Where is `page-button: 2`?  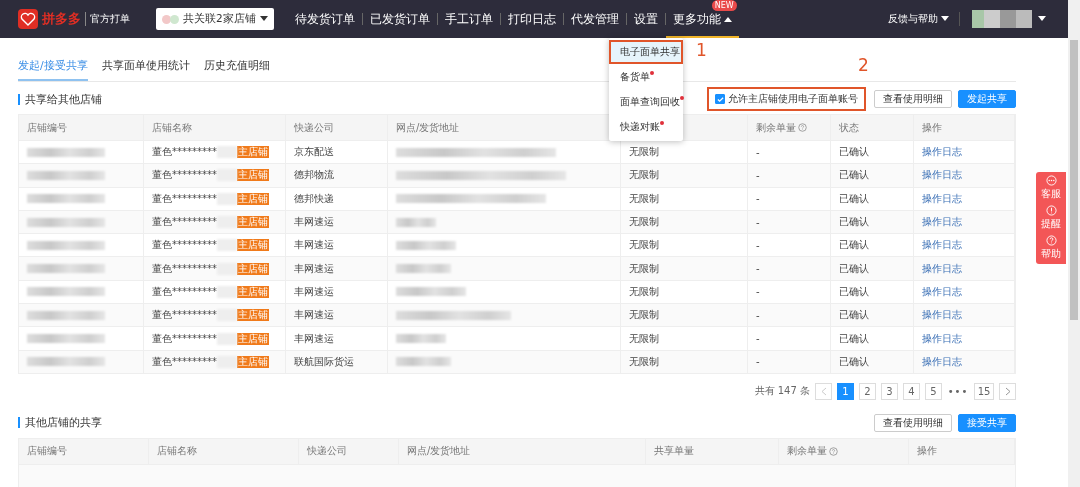
page-button: 2 is located at coordinates (867, 391).